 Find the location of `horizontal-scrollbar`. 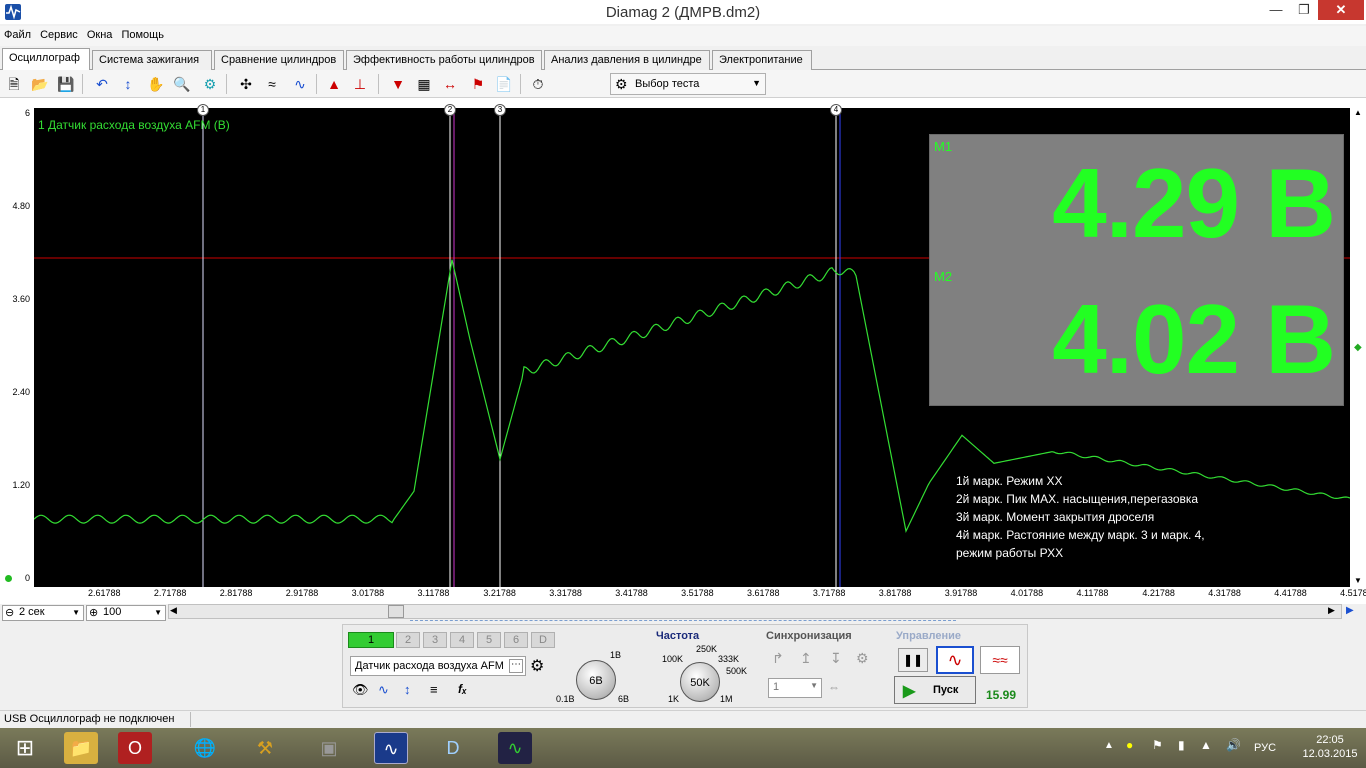

horizontal-scrollbar is located at coordinates (755, 611).